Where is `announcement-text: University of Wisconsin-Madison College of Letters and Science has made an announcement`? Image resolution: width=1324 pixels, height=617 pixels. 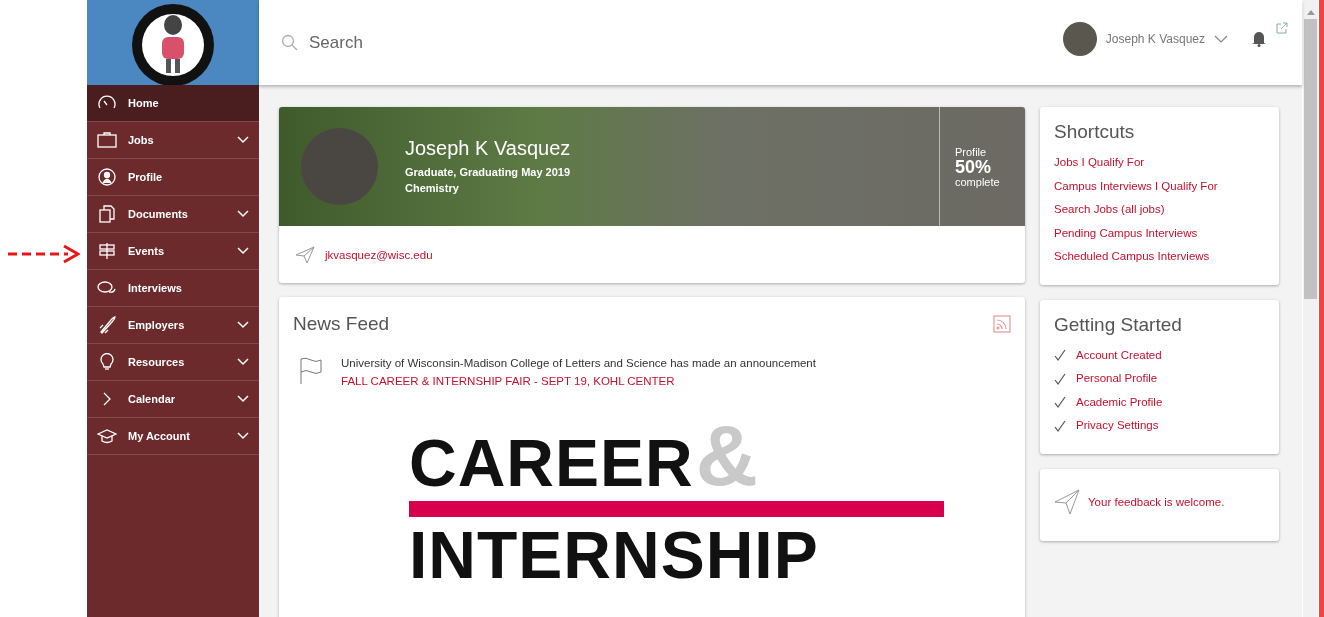
announcement-text: University of Wisconsin-Madison College of Letters and Science has made an announcement is located at coordinates (578, 363).